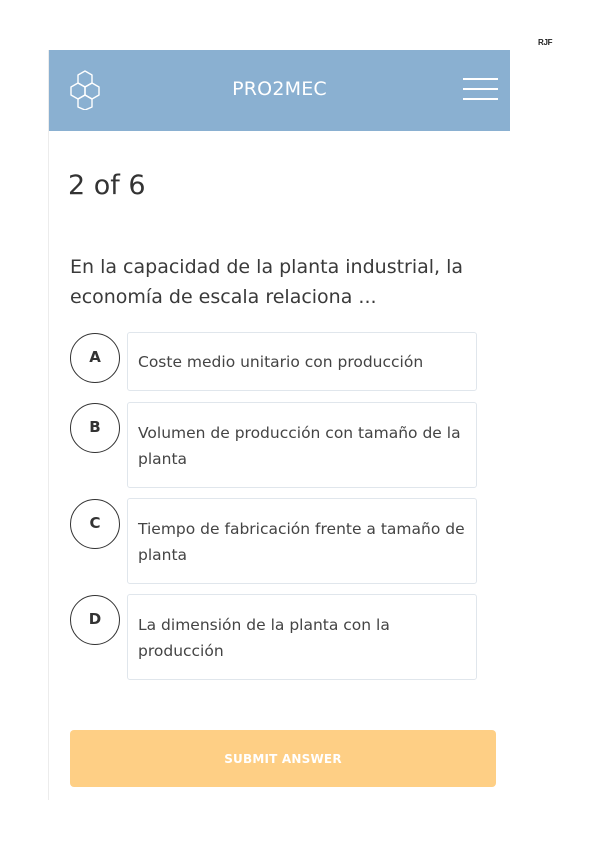 Image resolution: width=599 pixels, height=848 pixels. I want to click on menu-bar-middle, so click(480, 89).